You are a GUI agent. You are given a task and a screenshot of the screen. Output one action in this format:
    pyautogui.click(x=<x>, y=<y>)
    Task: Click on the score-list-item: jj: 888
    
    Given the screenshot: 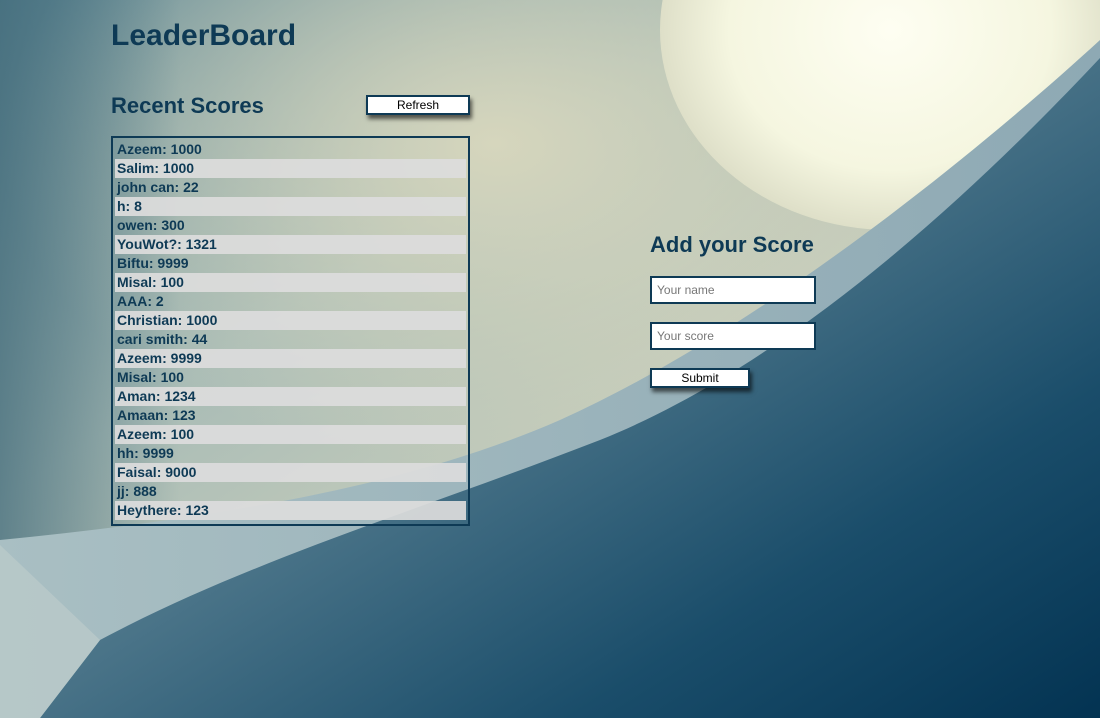 What is the action you would take?
    pyautogui.click(x=137, y=491)
    